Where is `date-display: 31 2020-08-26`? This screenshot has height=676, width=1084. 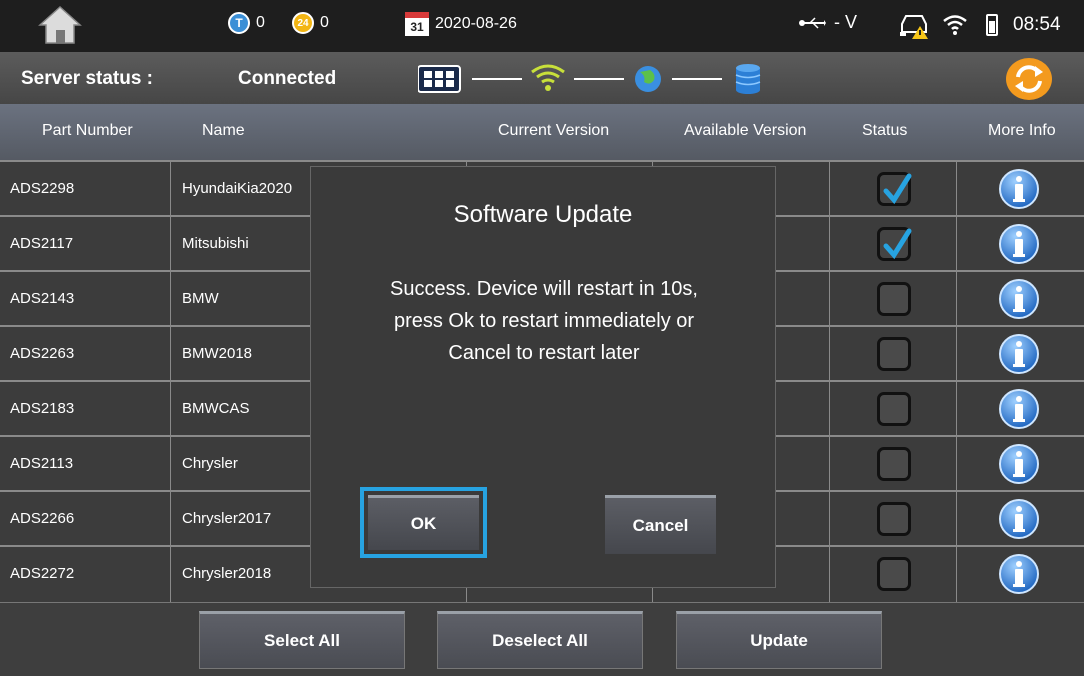
date-display: 31 2020-08-26 is located at coordinates (461, 24).